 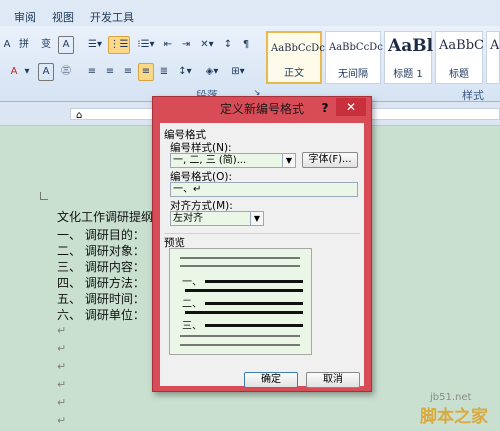 I want to click on align-center-icon: ≡, so click(x=110, y=72).